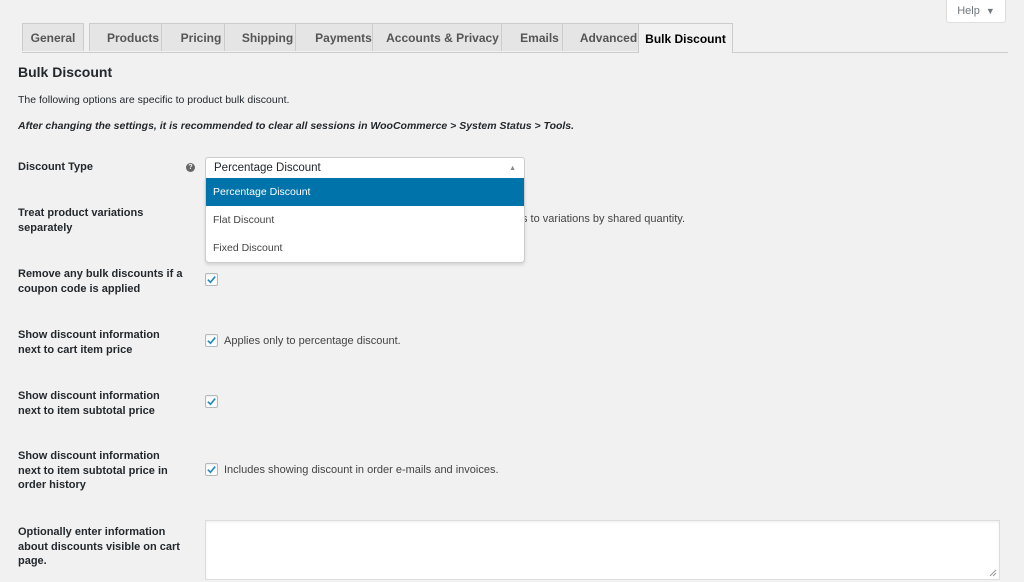 This screenshot has width=1024, height=582. Describe the element at coordinates (81, 220) in the screenshot. I see `treat-variations-label: Treat product variations separately` at that location.